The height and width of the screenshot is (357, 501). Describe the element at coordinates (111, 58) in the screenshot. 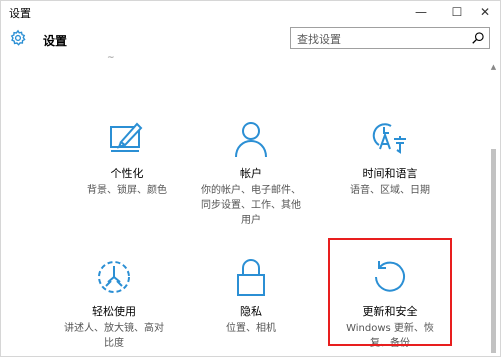

I see `partial-text: ~` at that location.